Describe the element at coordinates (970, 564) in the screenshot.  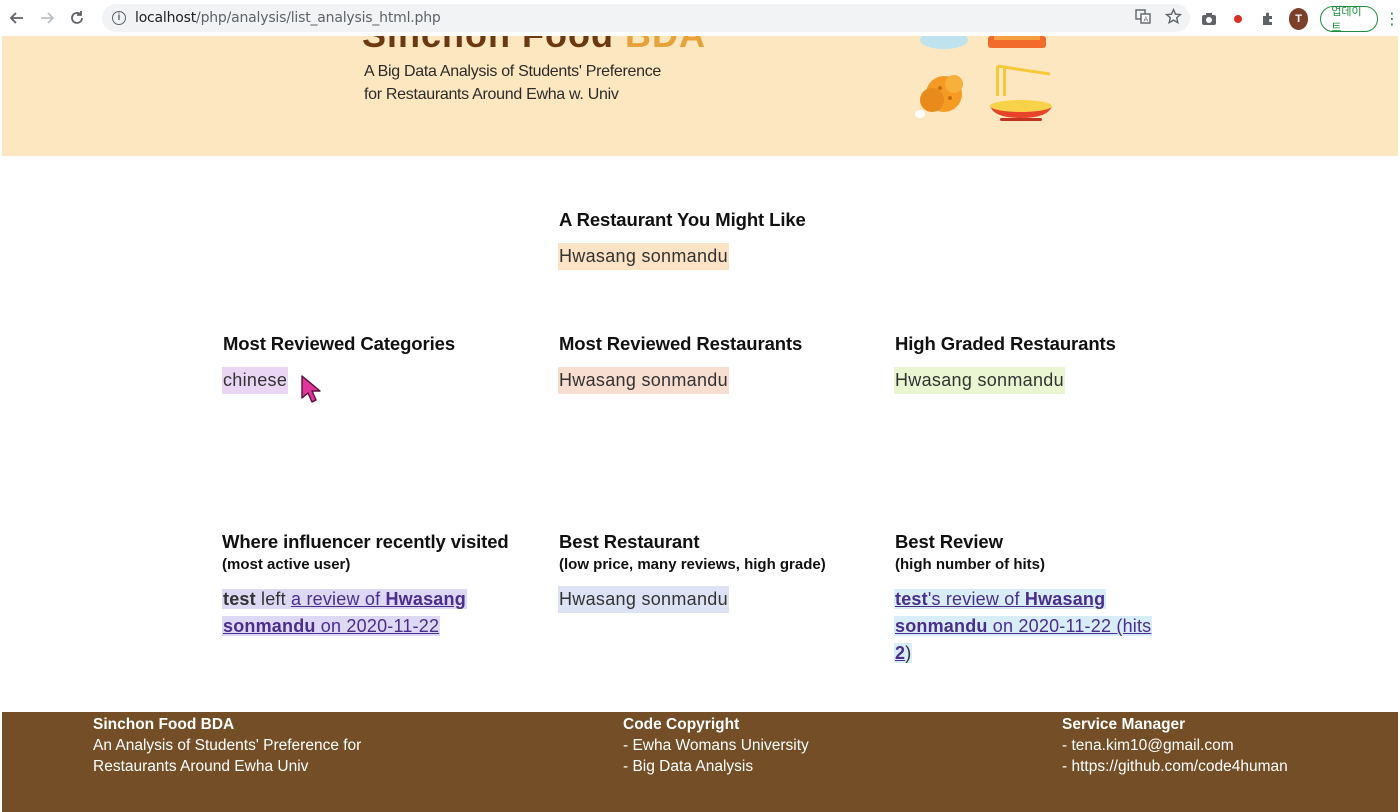
I see `best-review-subtitle: (high number of hits)` at that location.